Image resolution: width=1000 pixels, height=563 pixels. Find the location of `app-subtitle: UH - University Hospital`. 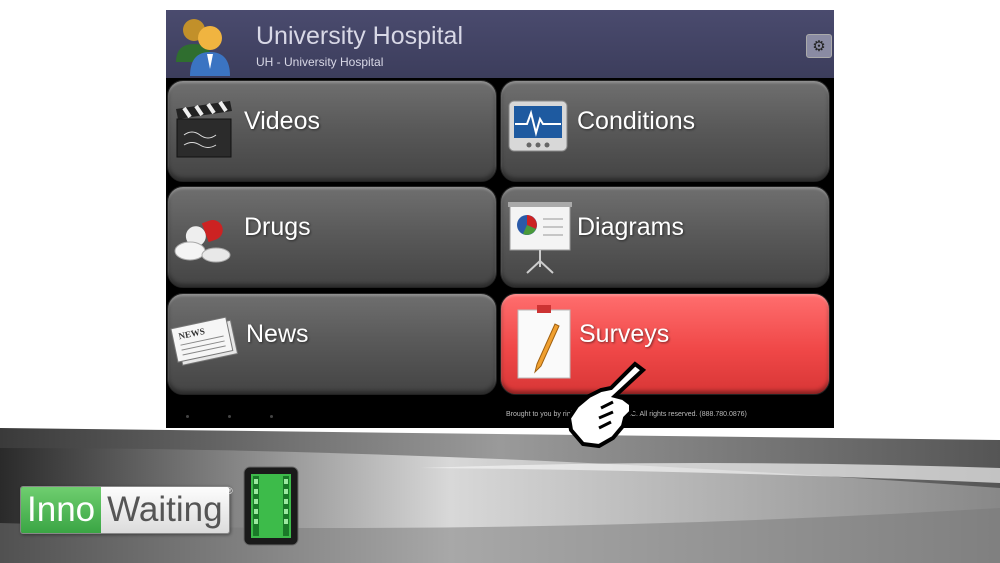

app-subtitle: UH - University Hospital is located at coordinates (320, 62).